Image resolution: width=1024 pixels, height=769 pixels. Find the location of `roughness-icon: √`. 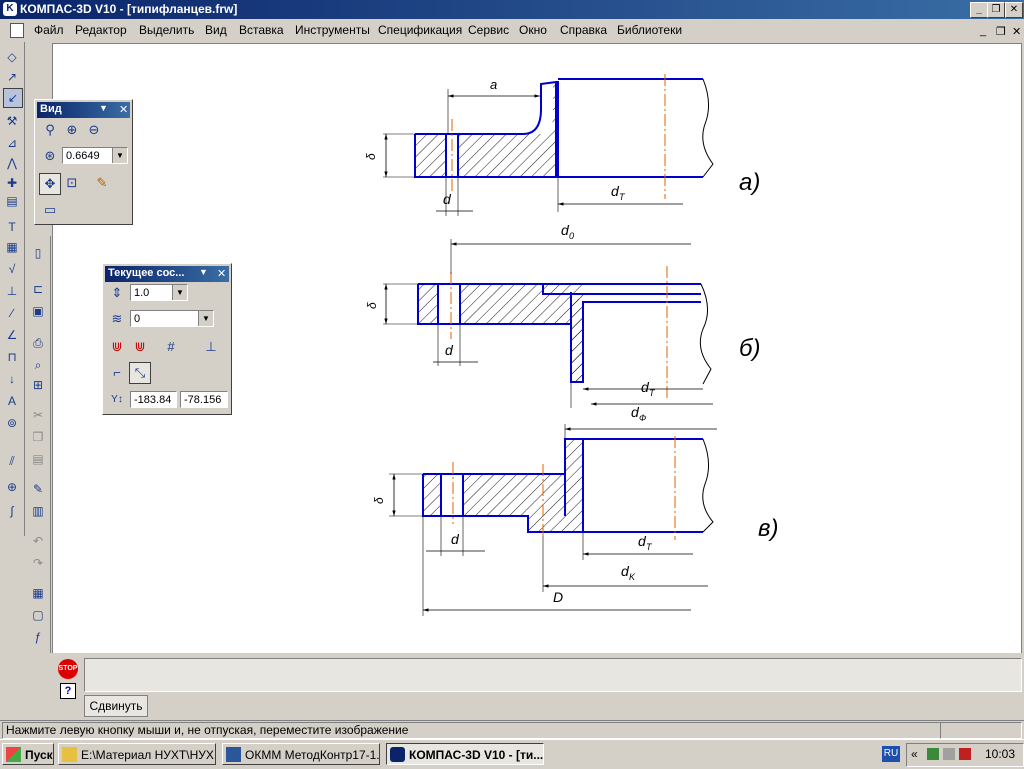

roughness-icon: √ is located at coordinates (12, 269).